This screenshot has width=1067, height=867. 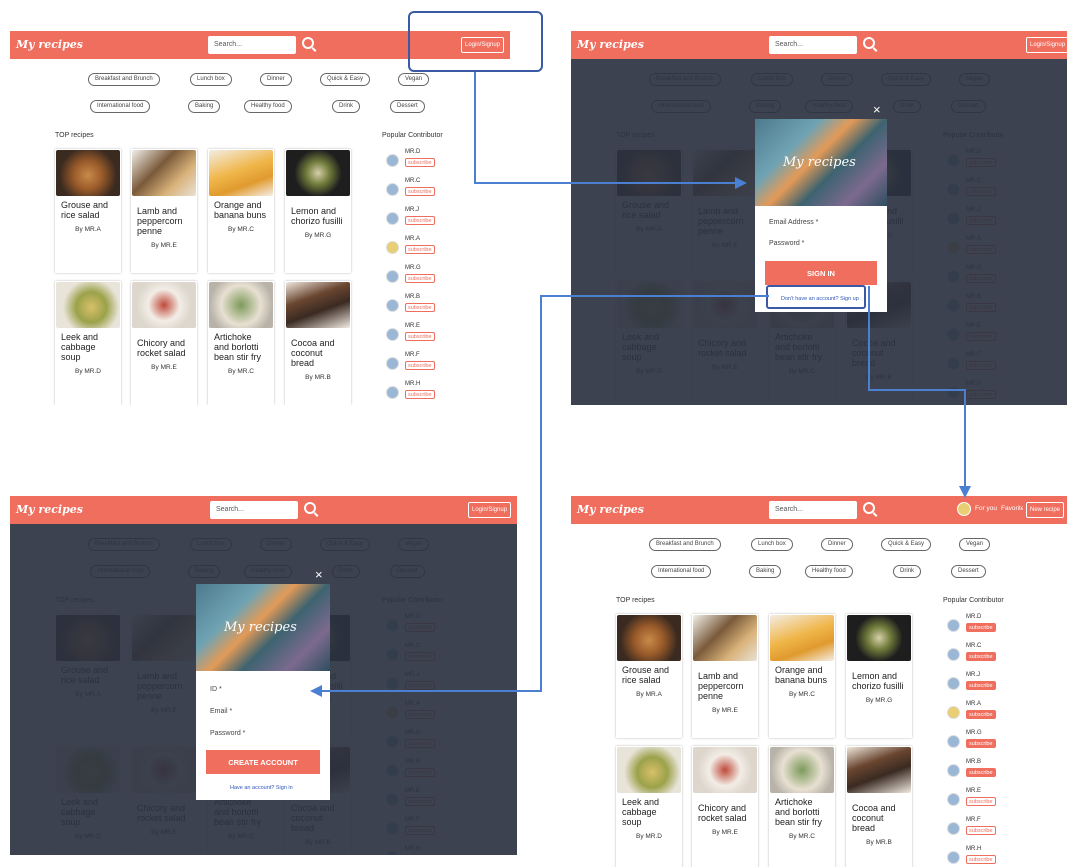 I want to click on recipe-card: Lamb and peppercorn penne By MR.E, so click(x=164, y=211).